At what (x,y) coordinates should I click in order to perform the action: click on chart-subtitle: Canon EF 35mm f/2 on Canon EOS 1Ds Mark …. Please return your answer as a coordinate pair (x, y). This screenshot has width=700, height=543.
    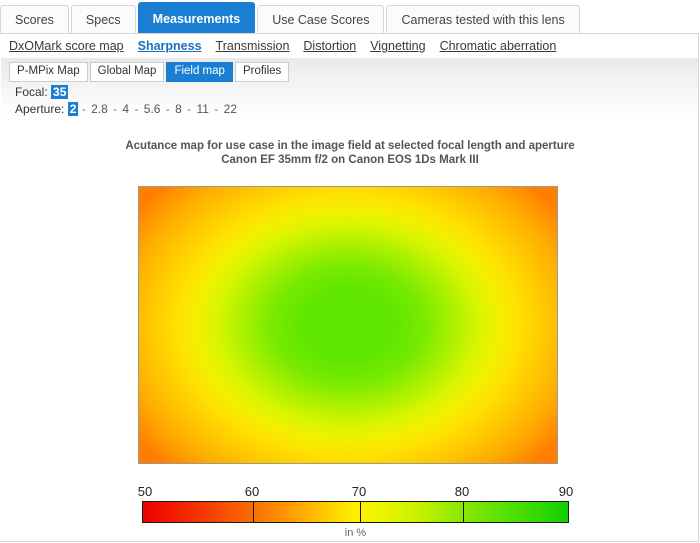
    Looking at the image, I should click on (350, 160).